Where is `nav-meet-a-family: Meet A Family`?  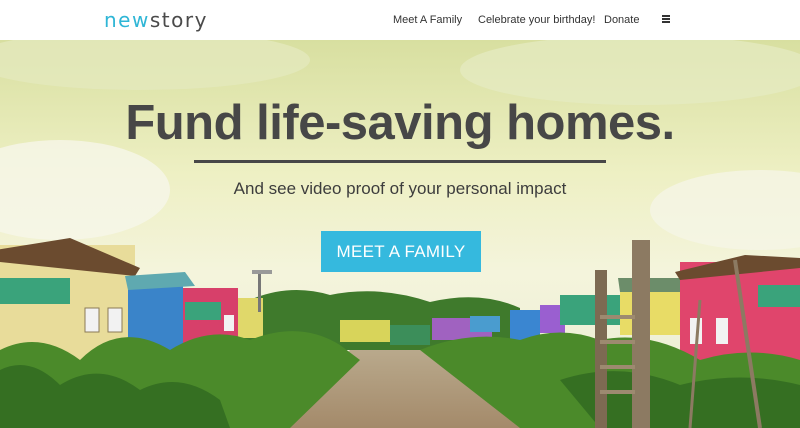
nav-meet-a-family: Meet A Family is located at coordinates (427, 20).